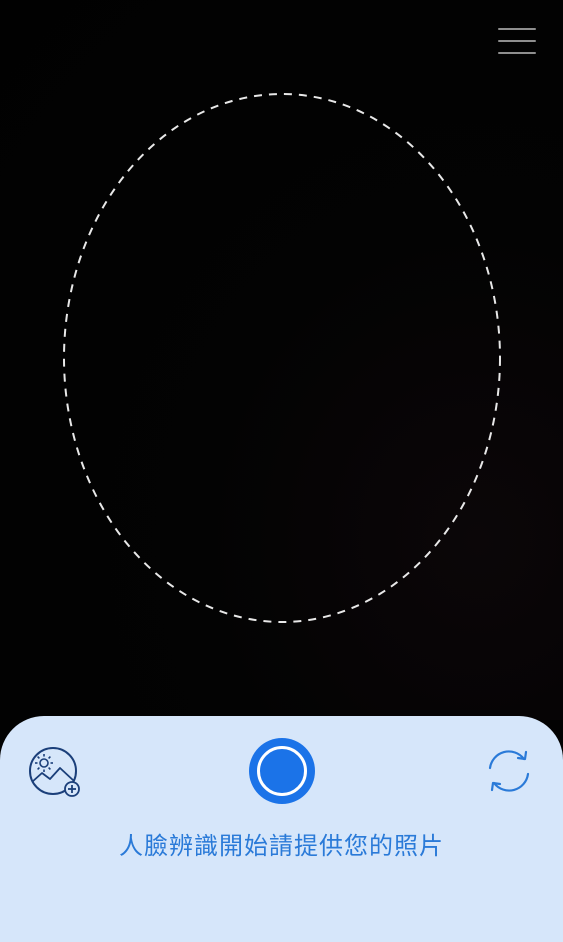 This screenshot has height=942, width=563. I want to click on hamburger-menu-icon, so click(517, 29).